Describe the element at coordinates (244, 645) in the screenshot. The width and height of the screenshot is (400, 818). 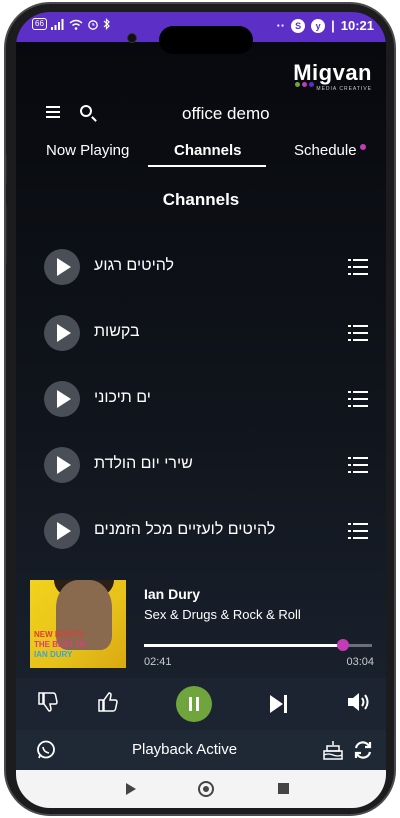
I see `progress-fill` at that location.